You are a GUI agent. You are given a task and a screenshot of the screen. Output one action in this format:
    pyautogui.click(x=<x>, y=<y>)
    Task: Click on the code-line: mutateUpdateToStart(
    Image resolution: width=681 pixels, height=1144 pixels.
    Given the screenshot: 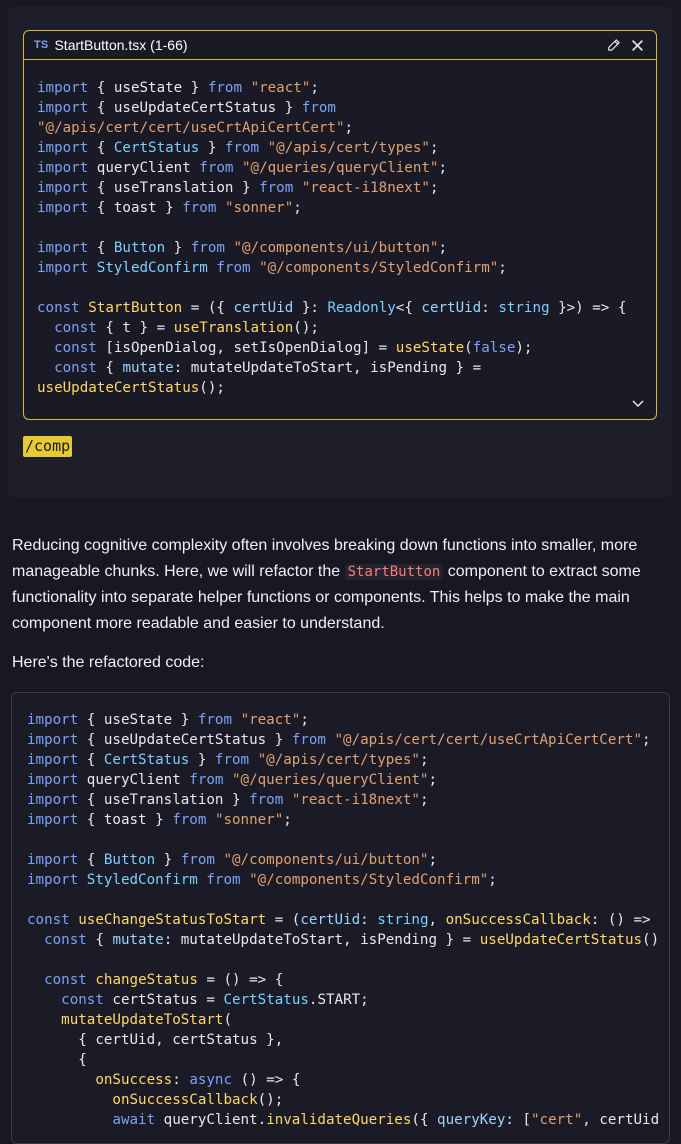 What is the action you would take?
    pyautogui.click(x=147, y=1020)
    